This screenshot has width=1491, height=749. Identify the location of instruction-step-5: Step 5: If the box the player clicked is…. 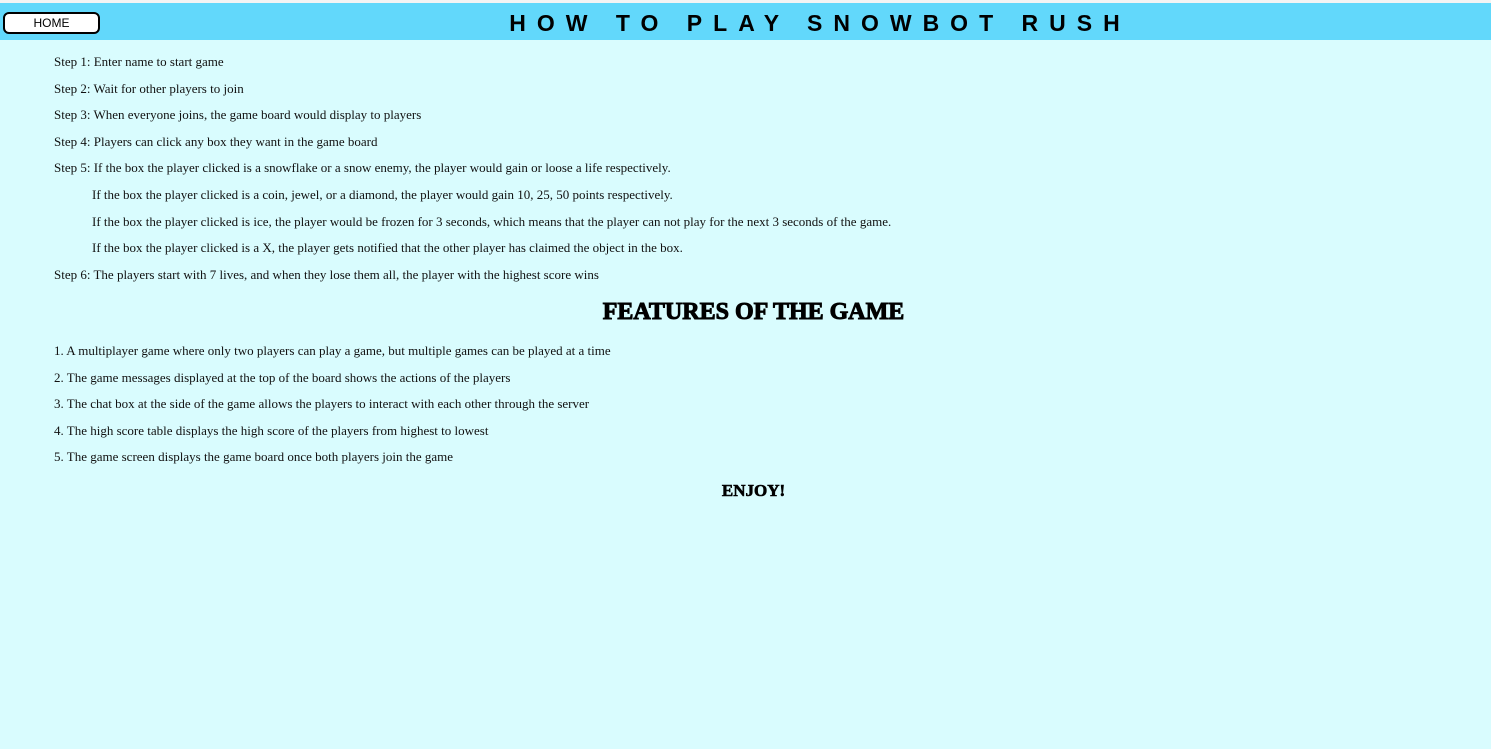
(362, 168).